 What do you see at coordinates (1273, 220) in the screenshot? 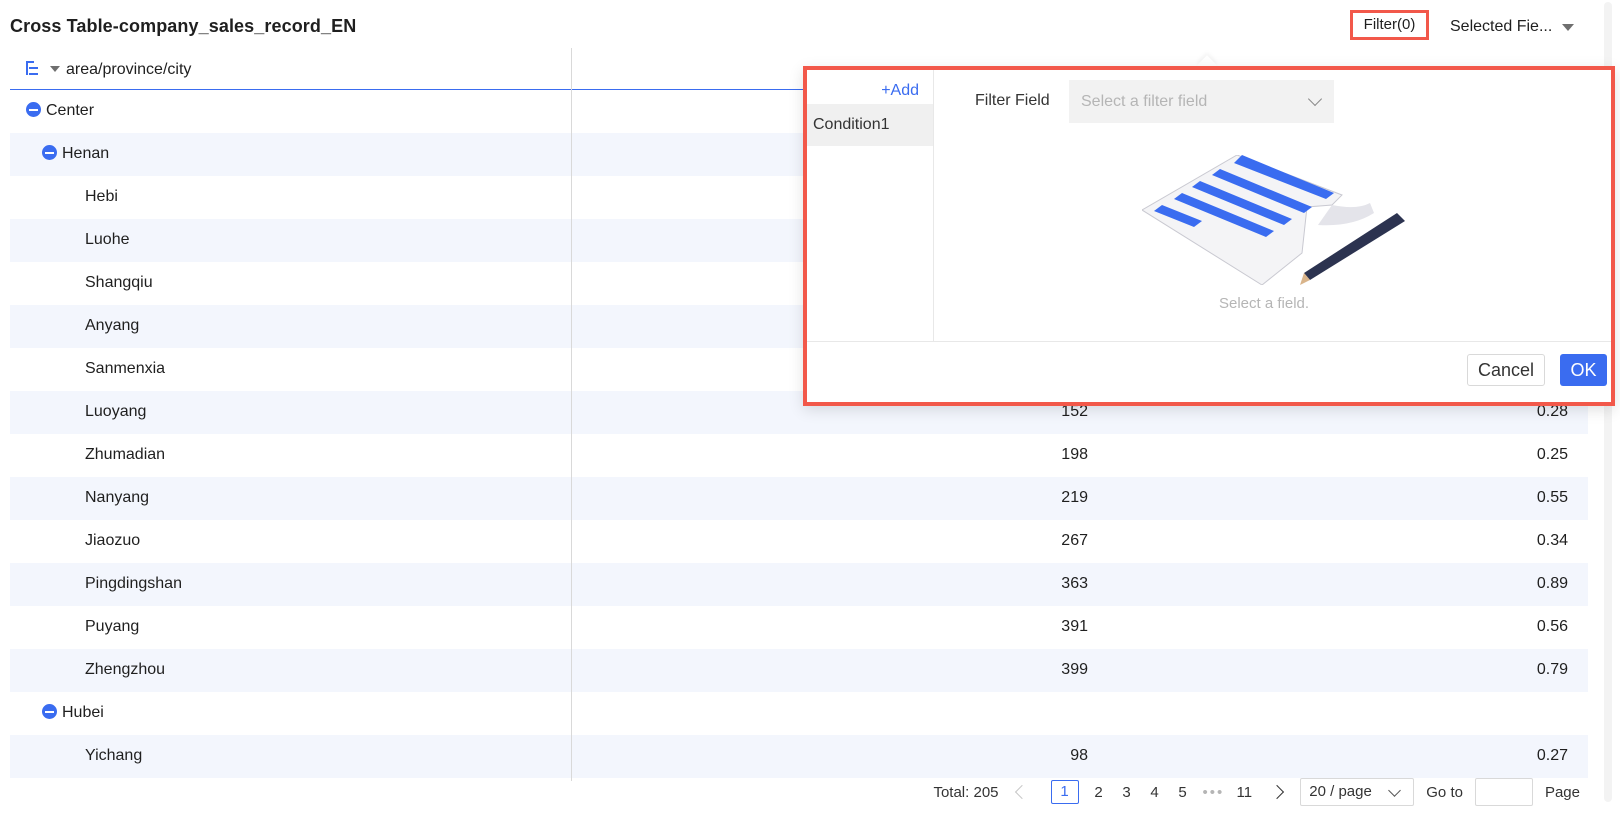
I see `empty-document-illustration` at bounding box center [1273, 220].